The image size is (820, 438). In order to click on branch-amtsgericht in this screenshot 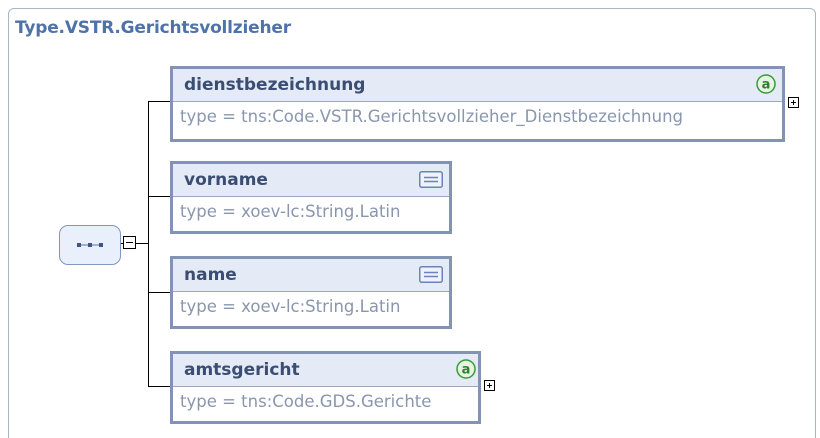, I will do `click(159, 386)`.